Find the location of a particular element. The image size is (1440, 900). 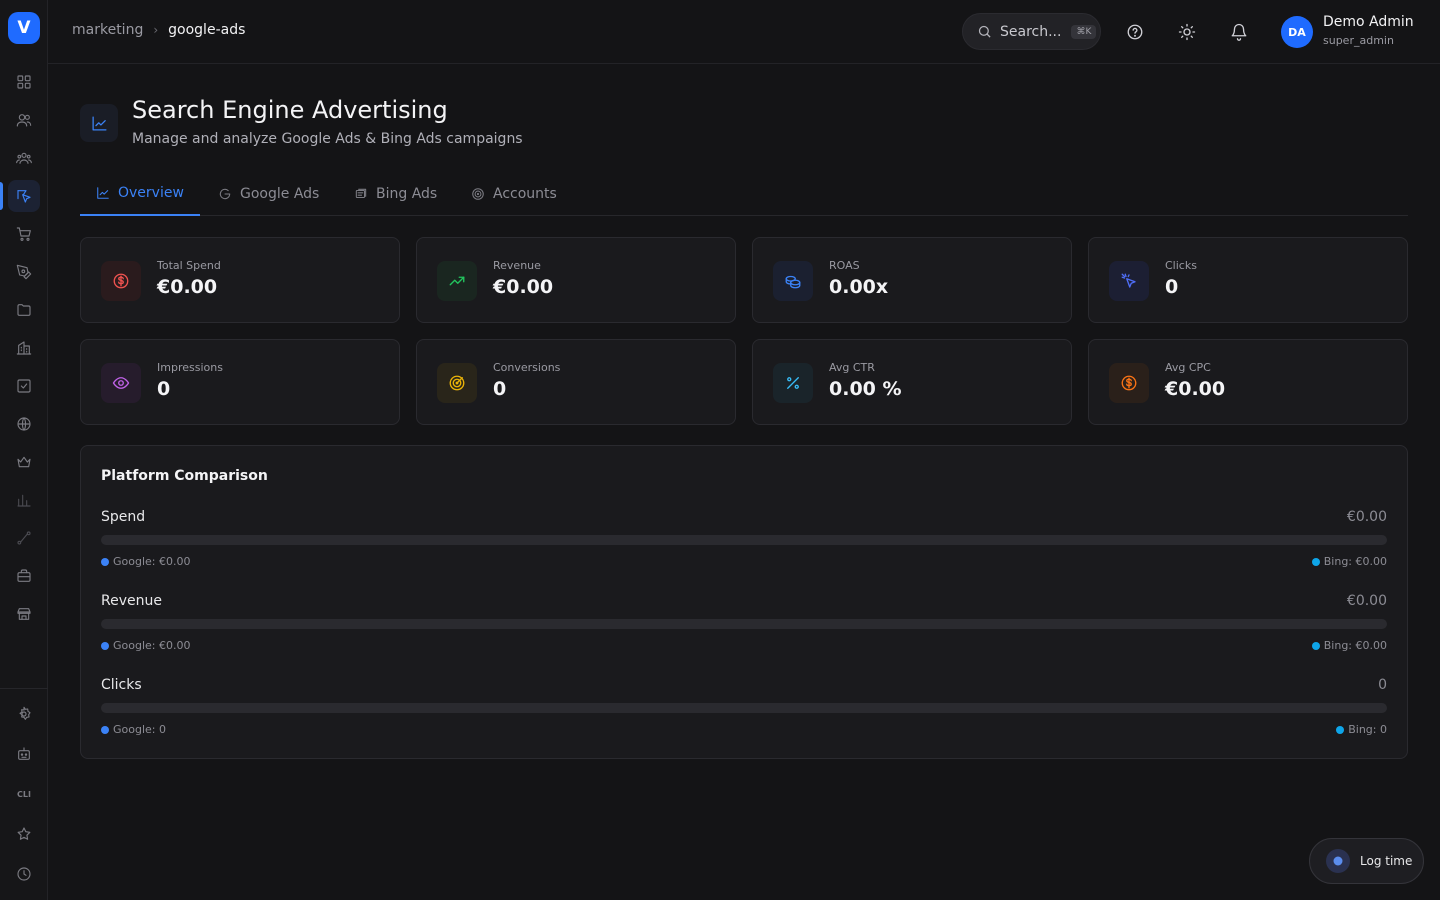

sidebar-item-premium is located at coordinates (24, 462).